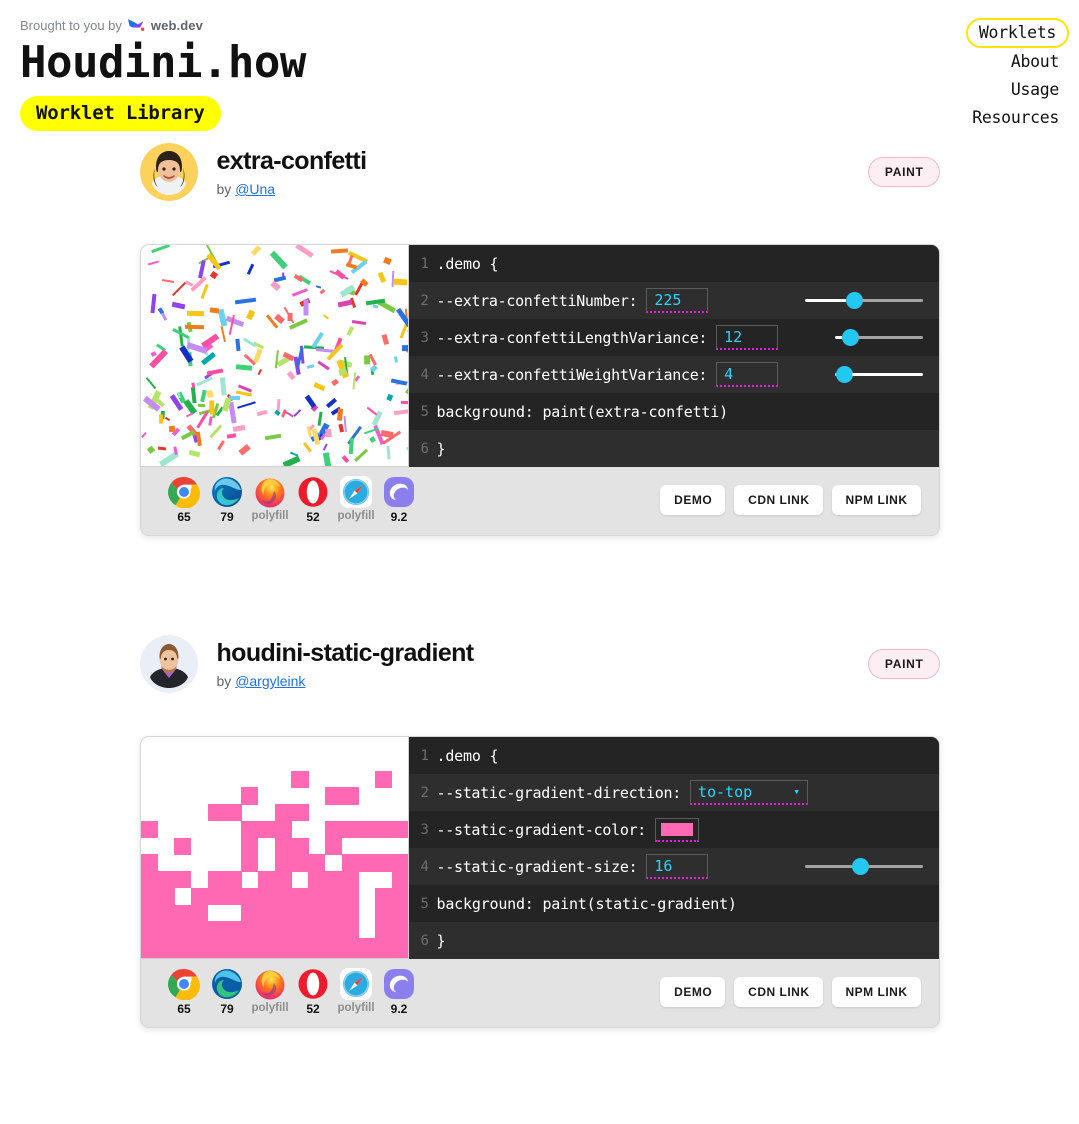 The image size is (1079, 1124). I want to click on value-input-weight-variance: 4, so click(747, 374).